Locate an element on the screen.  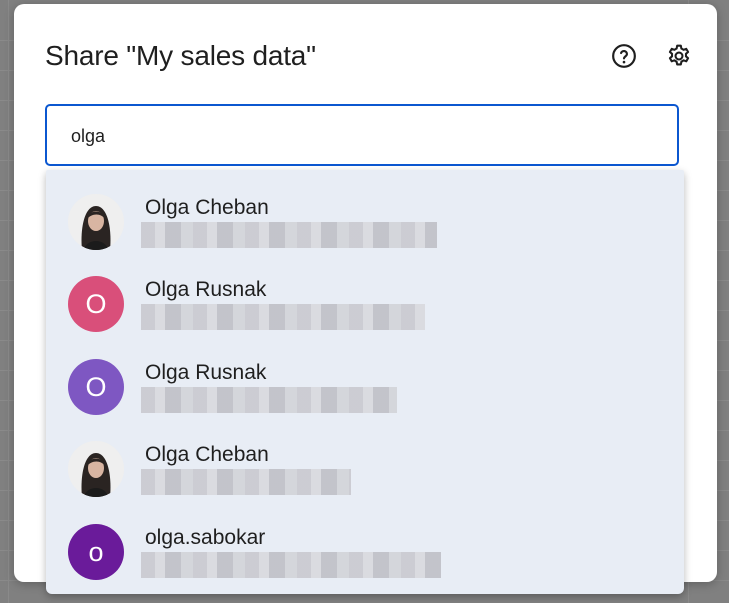
add-people-input is located at coordinates (361, 136).